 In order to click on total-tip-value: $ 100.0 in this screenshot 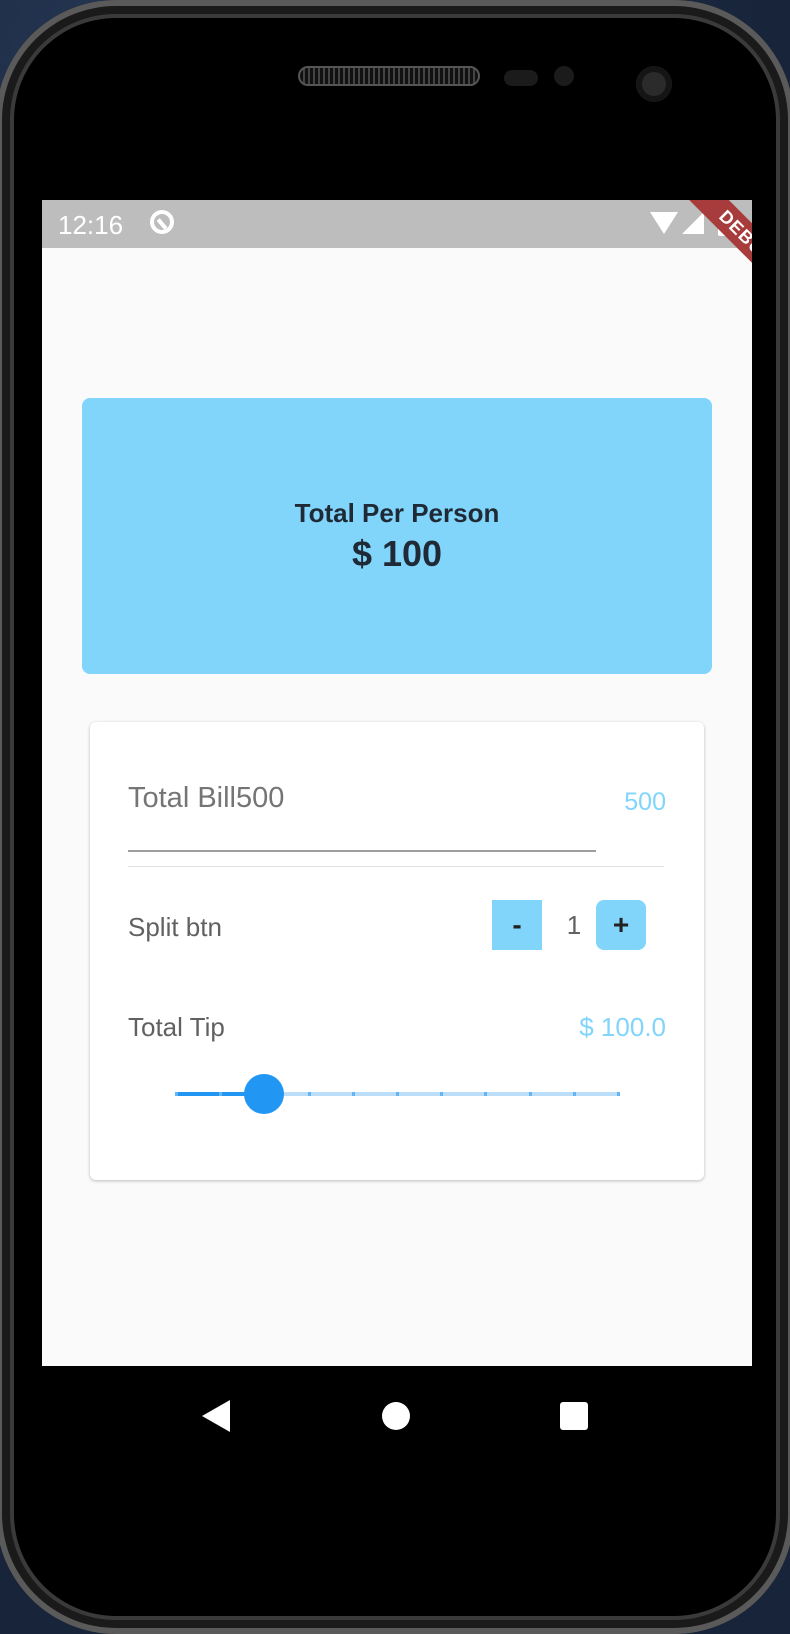, I will do `click(622, 1027)`.